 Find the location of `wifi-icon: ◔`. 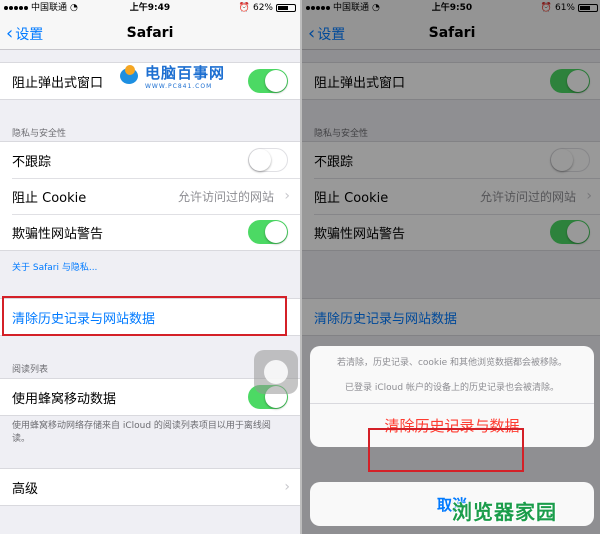

wifi-icon: ◔ is located at coordinates (74, 8).